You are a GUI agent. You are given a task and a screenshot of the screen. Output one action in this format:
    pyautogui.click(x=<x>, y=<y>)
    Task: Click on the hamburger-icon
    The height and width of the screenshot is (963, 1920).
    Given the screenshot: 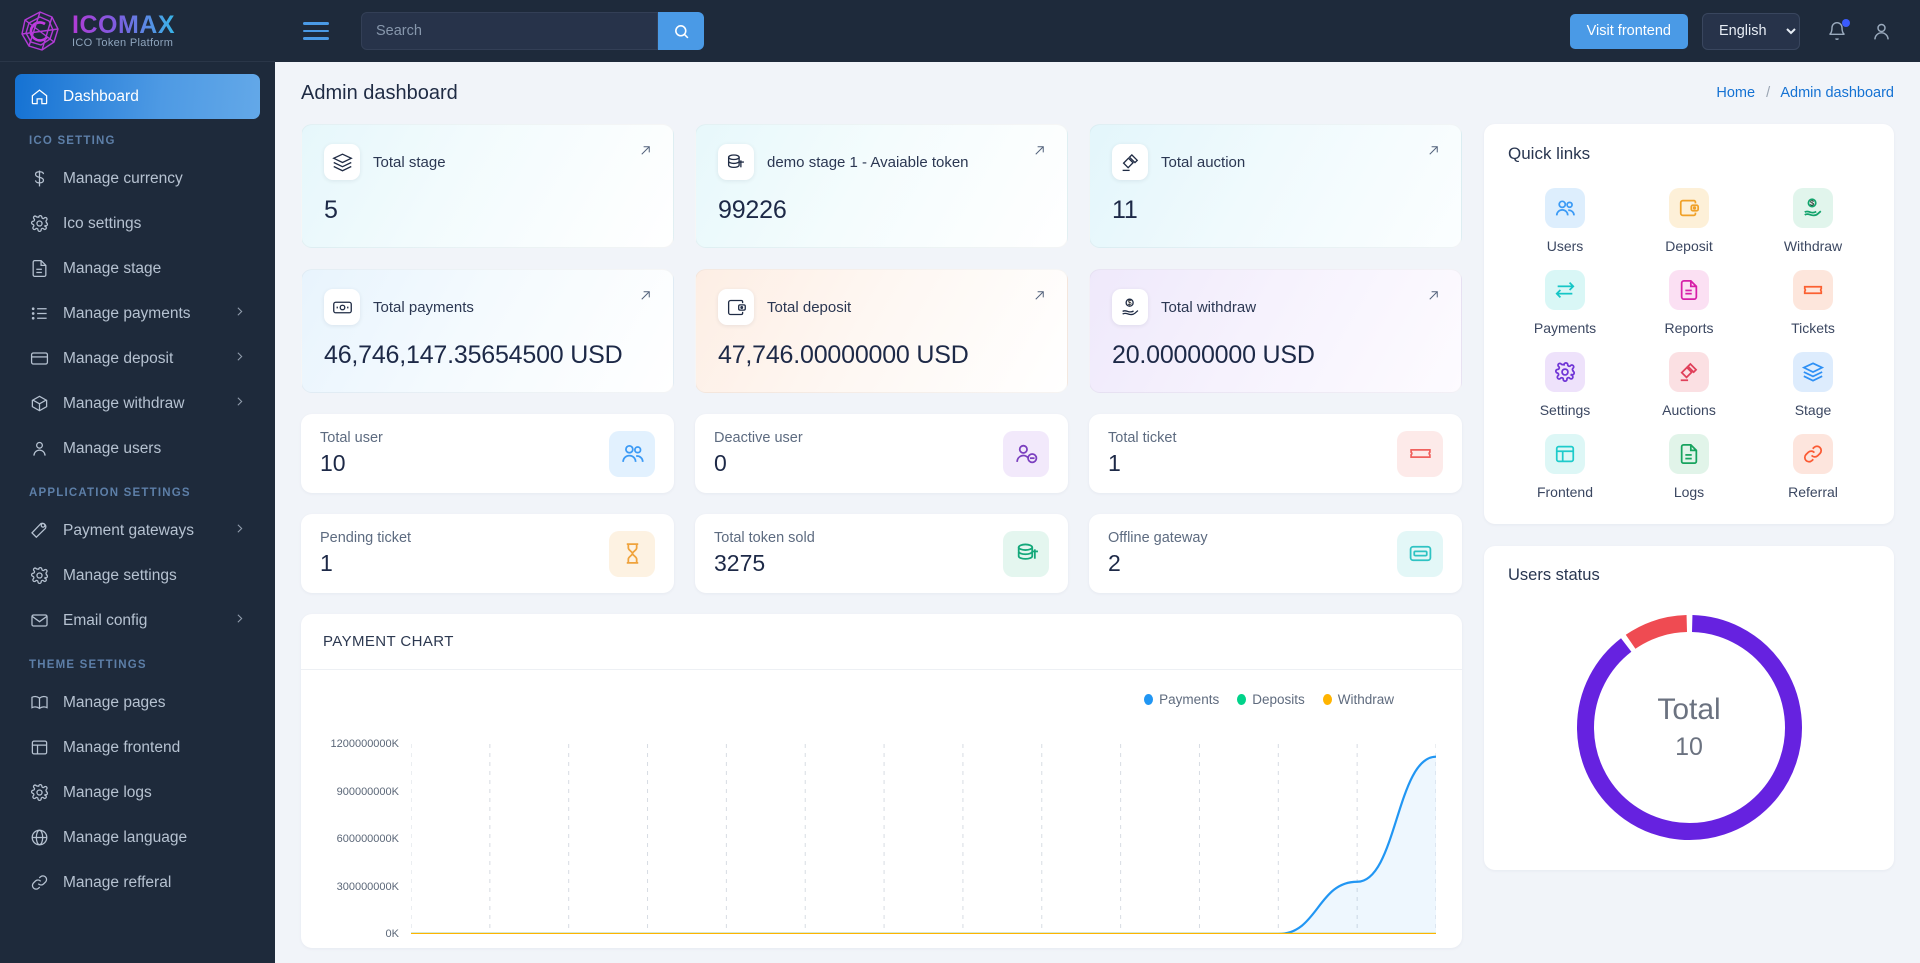 What is the action you would take?
    pyautogui.click(x=317, y=31)
    